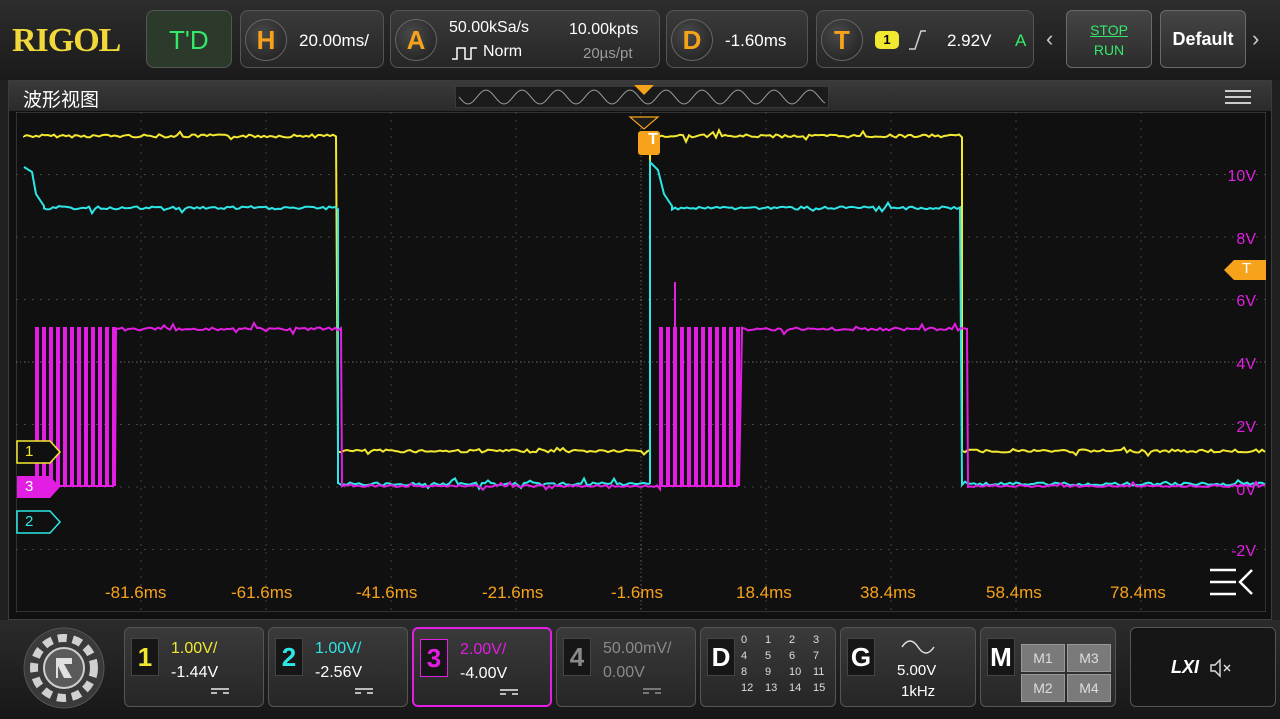 The width and height of the screenshot is (1280, 719). Describe the element at coordinates (744, 640) in the screenshot. I see `digital-channel-number: 0` at that location.